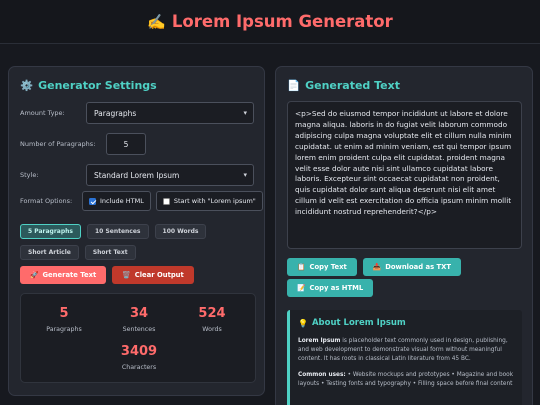 This screenshot has height=405, width=540. I want to click on preset-short-text: Short Text, so click(110, 252).